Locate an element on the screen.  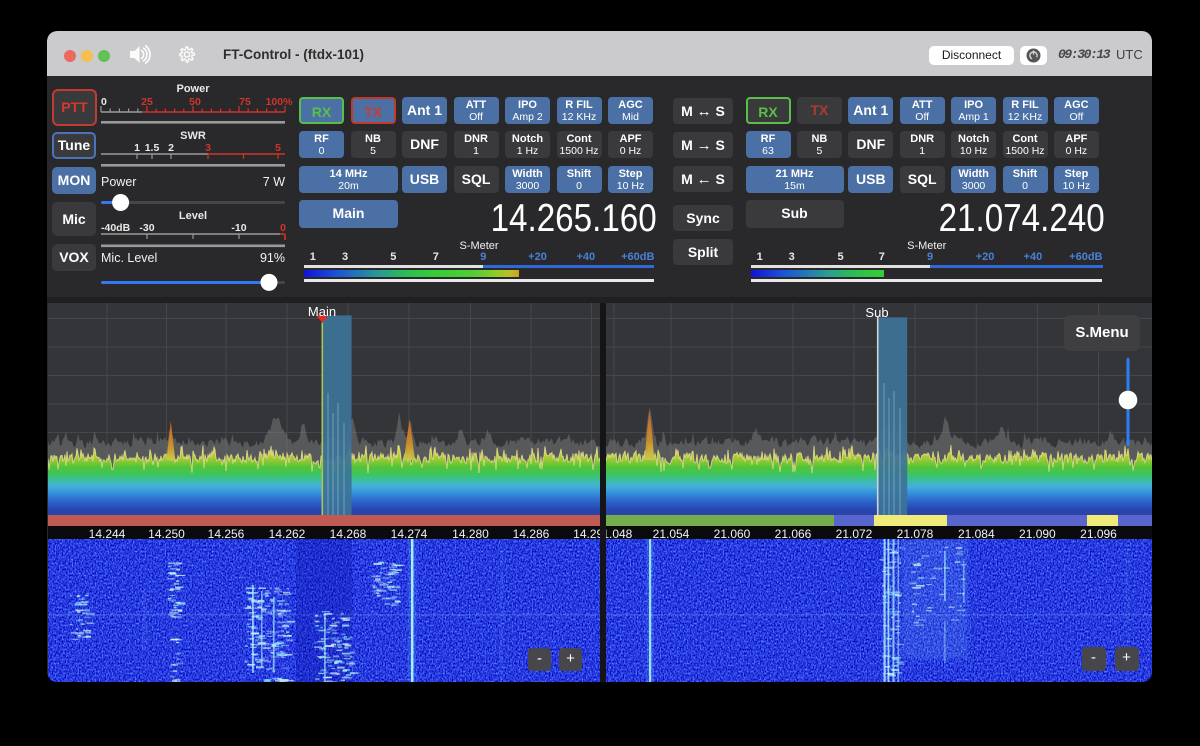
svg-text: 2 is located at coordinates (171, 148).